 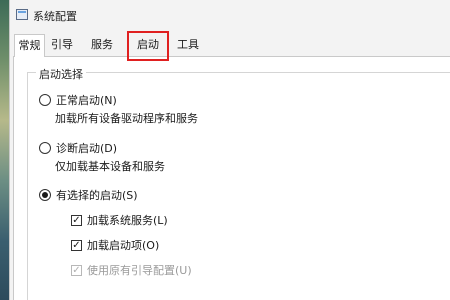 What do you see at coordinates (230, 15) in the screenshot?
I see `title-bar: 系统配置` at bounding box center [230, 15].